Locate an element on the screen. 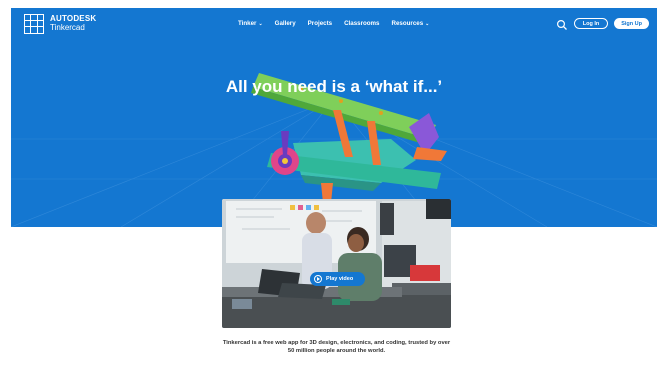  nav-item-resources: Resources ⌄ is located at coordinates (411, 23).